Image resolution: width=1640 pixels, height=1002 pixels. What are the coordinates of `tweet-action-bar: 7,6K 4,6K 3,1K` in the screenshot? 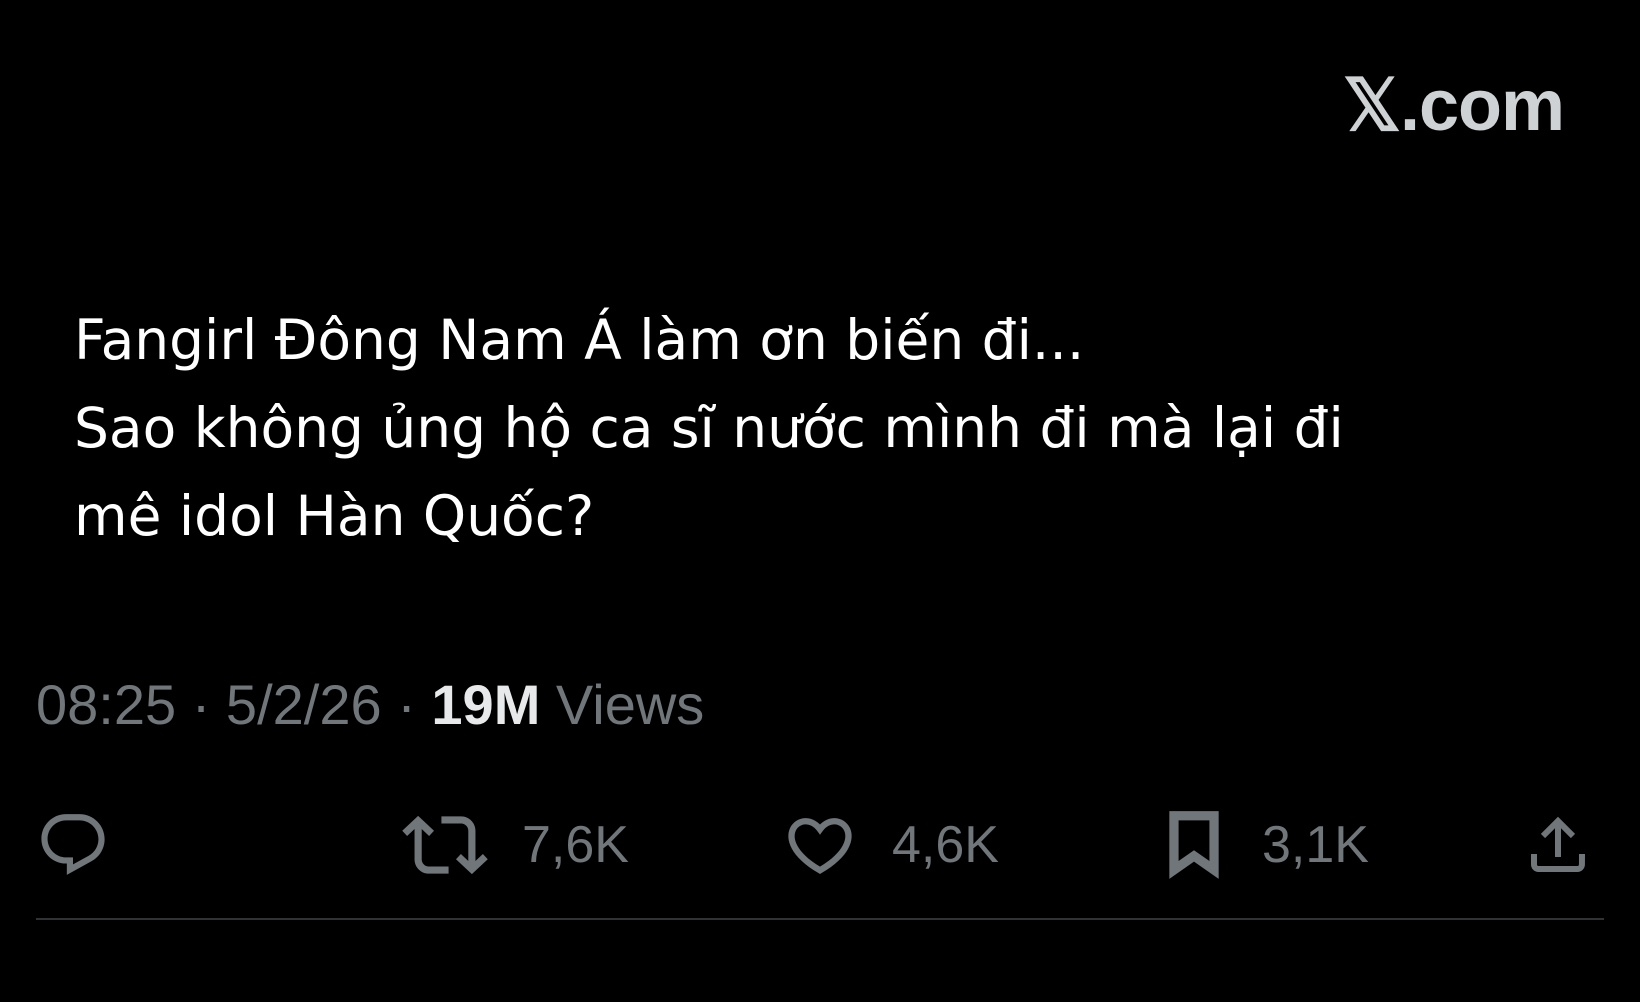 It's located at (820, 845).